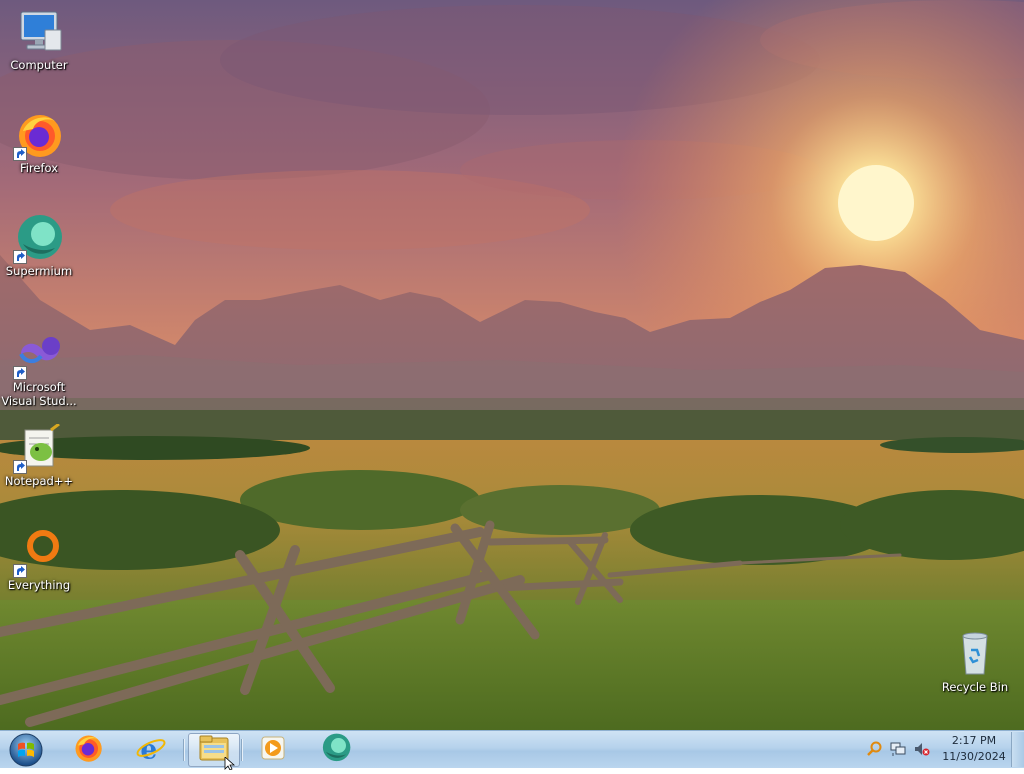  What do you see at coordinates (39, 481) in the screenshot?
I see `desktop-icon-label: Notepad++` at bounding box center [39, 481].